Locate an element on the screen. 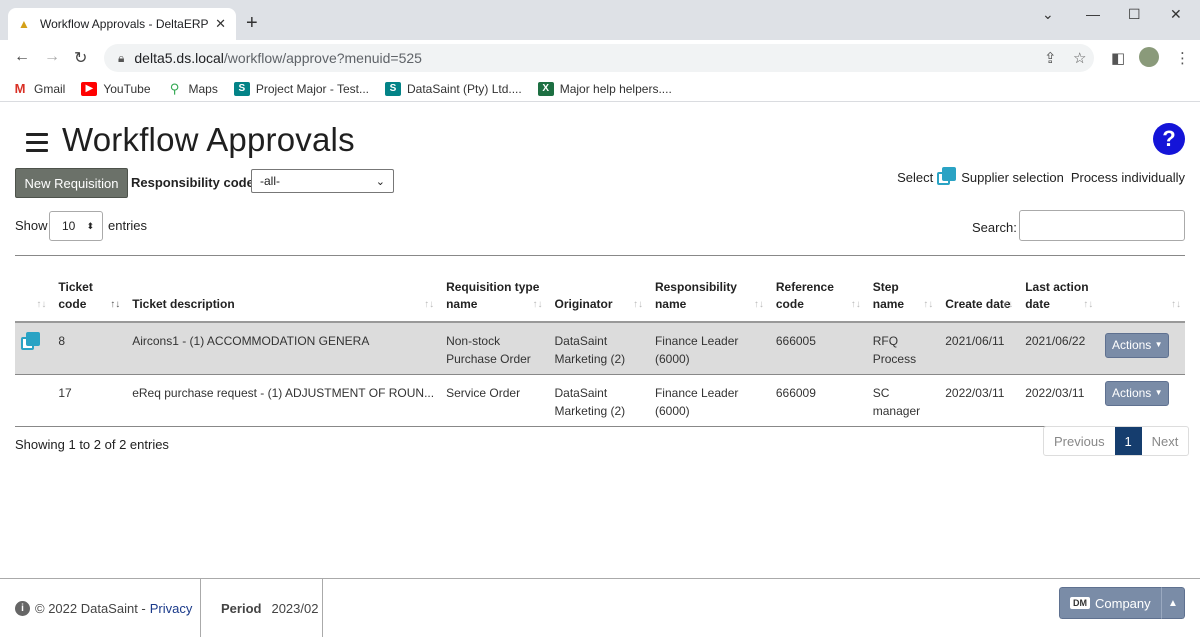  forward-icon: → is located at coordinates (52, 57).